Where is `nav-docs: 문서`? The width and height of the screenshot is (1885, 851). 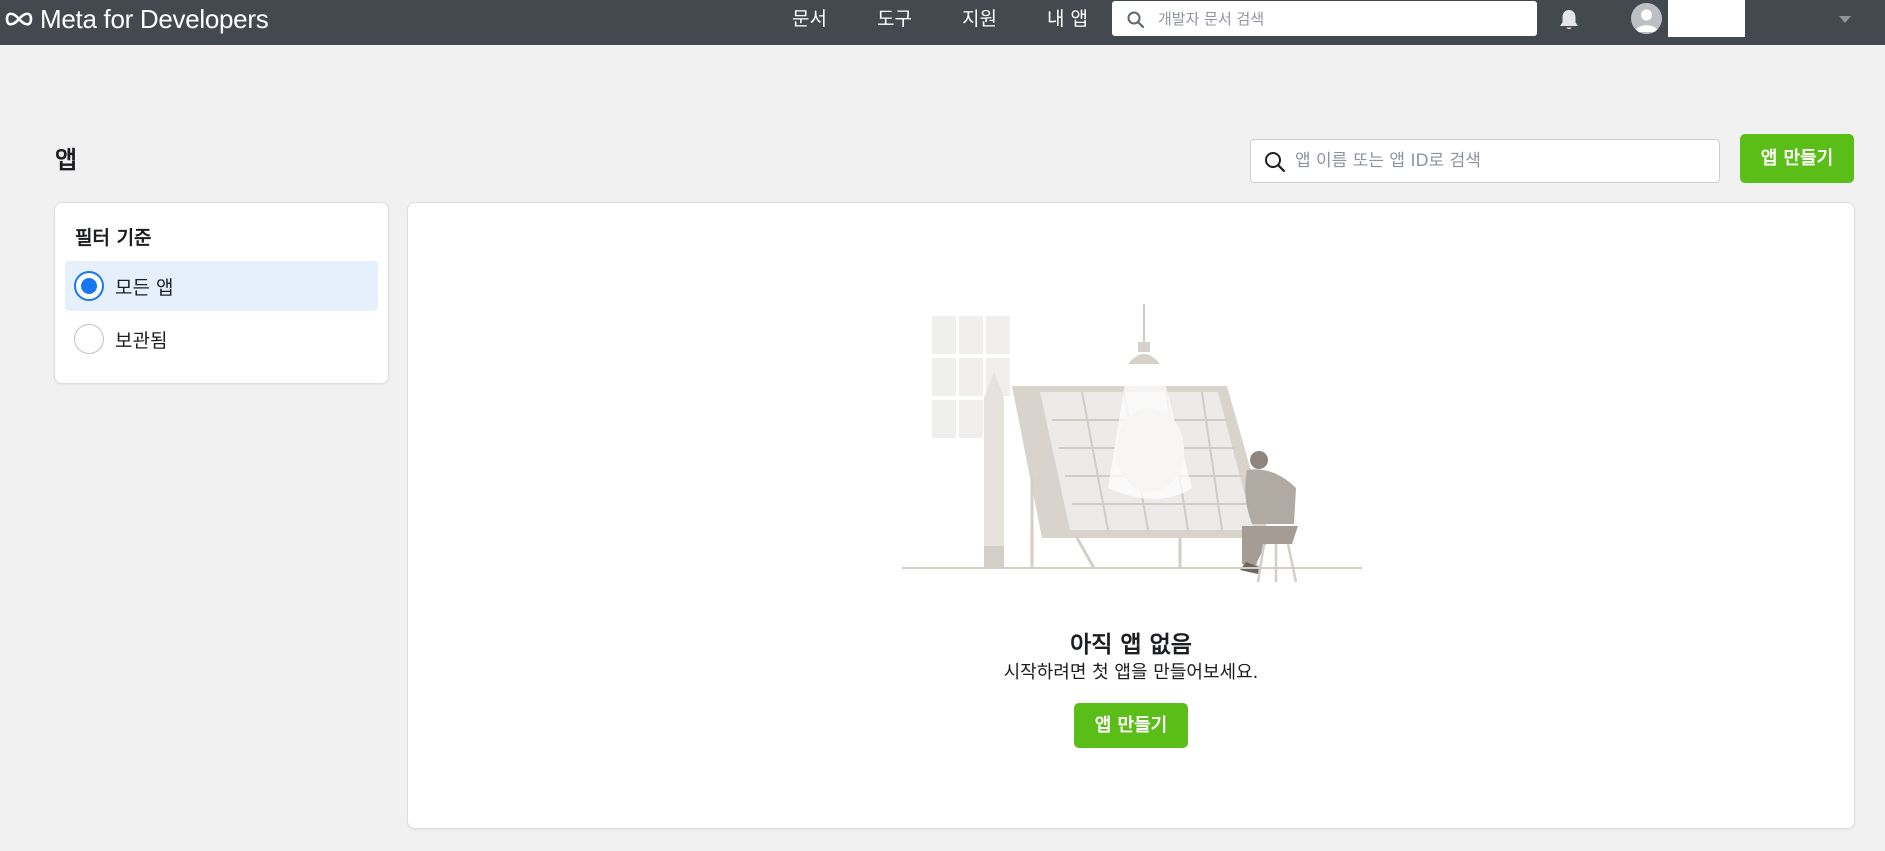 nav-docs: 문서 is located at coordinates (809, 19).